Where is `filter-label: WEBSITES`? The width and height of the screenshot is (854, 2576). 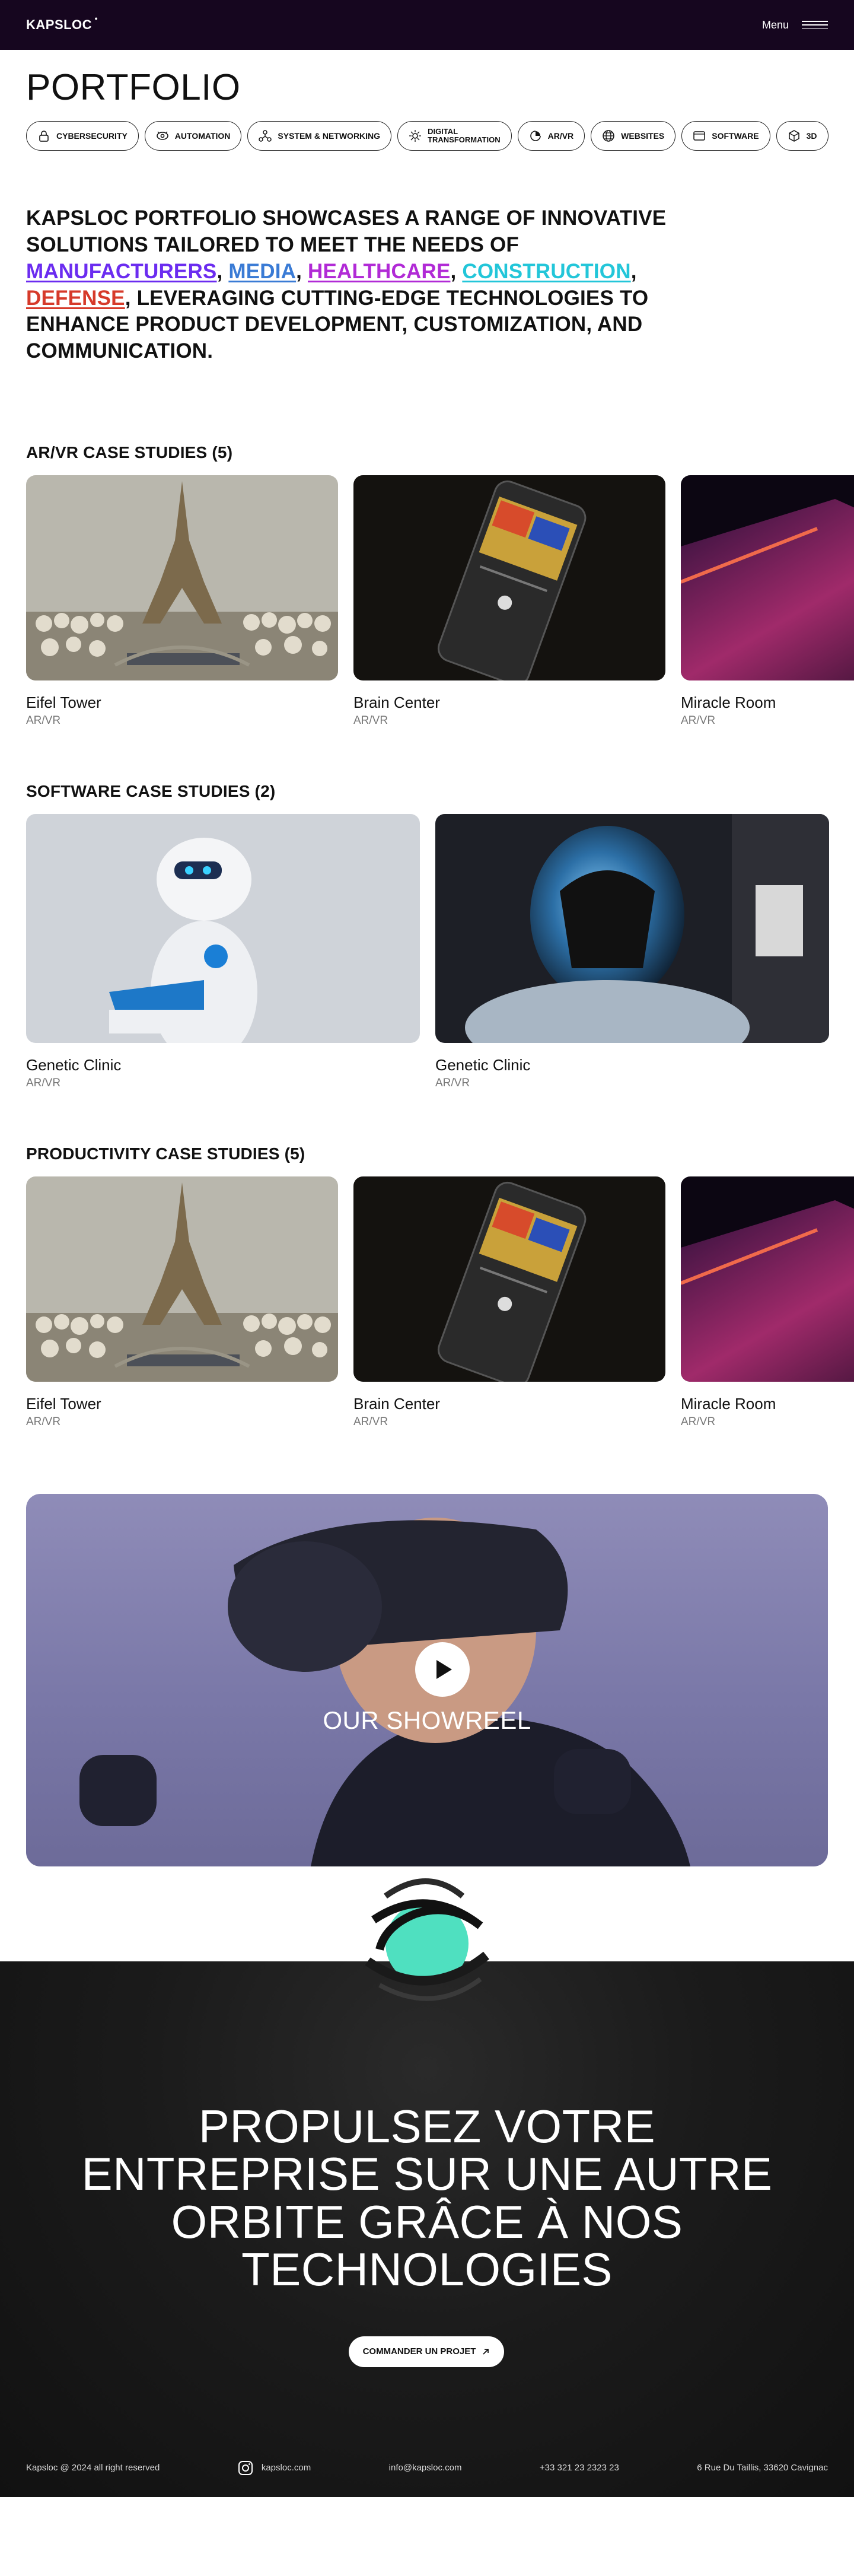
filter-label: WEBSITES is located at coordinates (643, 136).